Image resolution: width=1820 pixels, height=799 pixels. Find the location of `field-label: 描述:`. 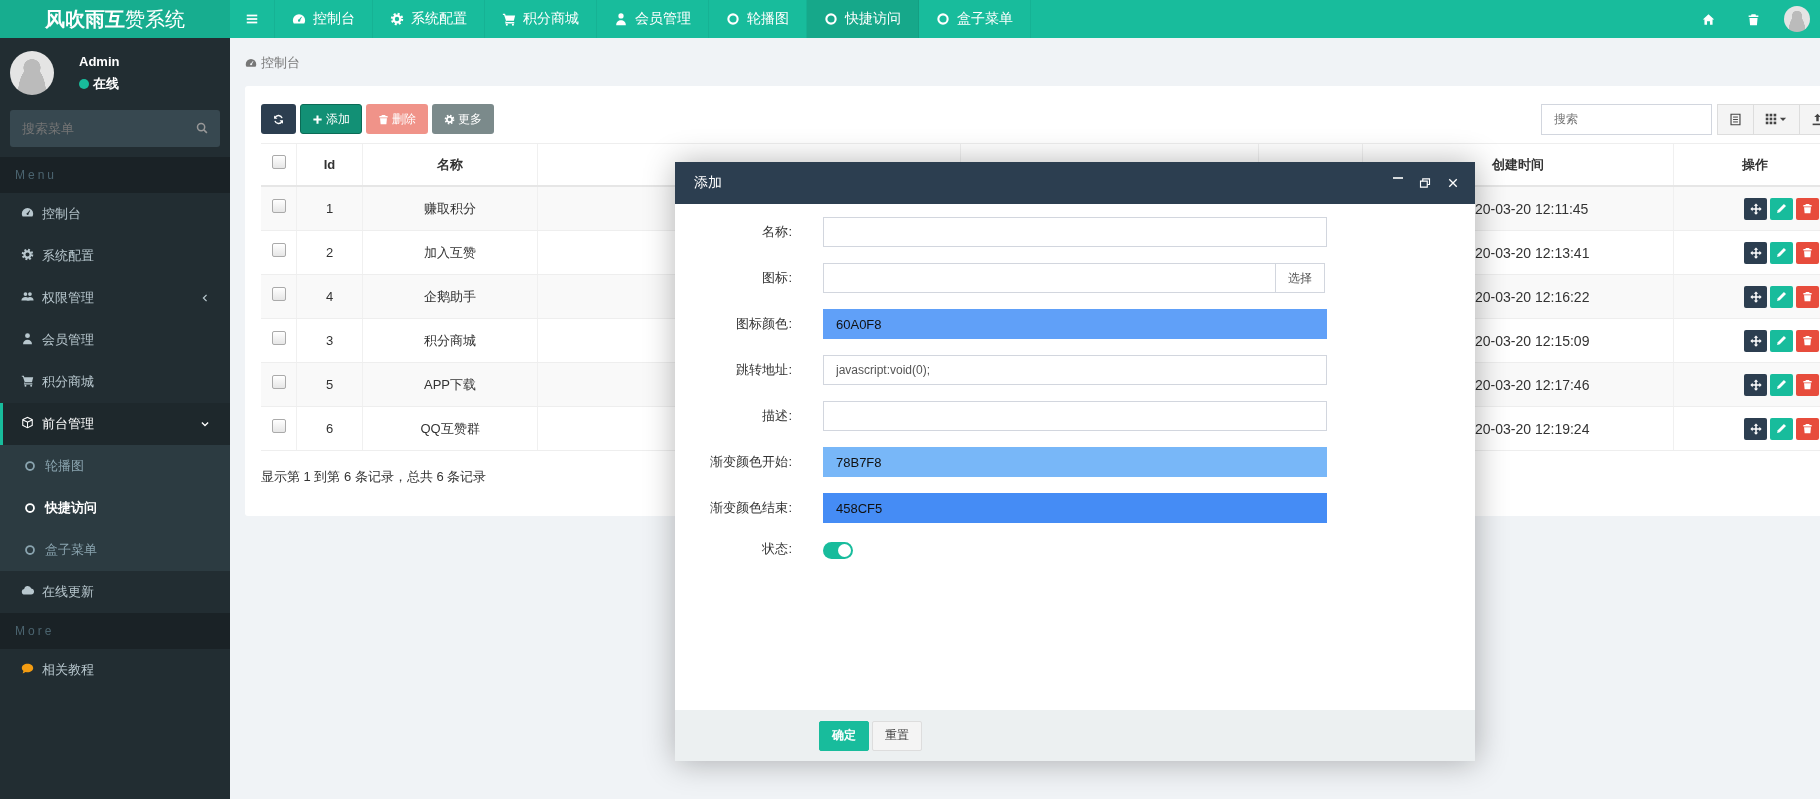

field-label: 描述: is located at coordinates (776, 416).